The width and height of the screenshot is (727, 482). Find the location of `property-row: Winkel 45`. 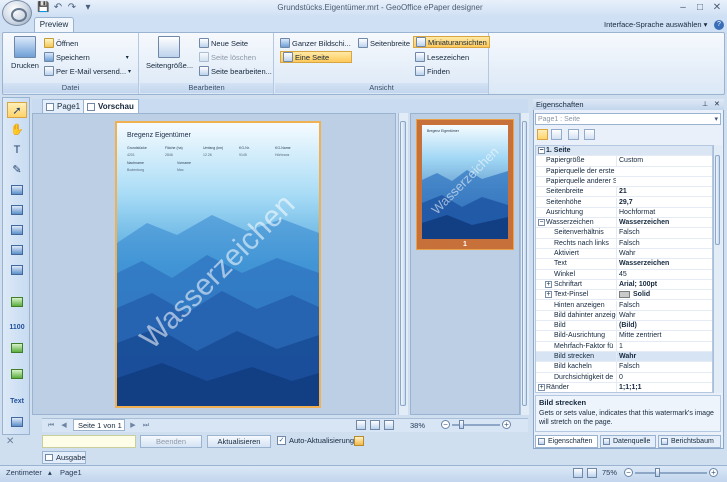

property-row: Winkel 45 is located at coordinates (624, 274).